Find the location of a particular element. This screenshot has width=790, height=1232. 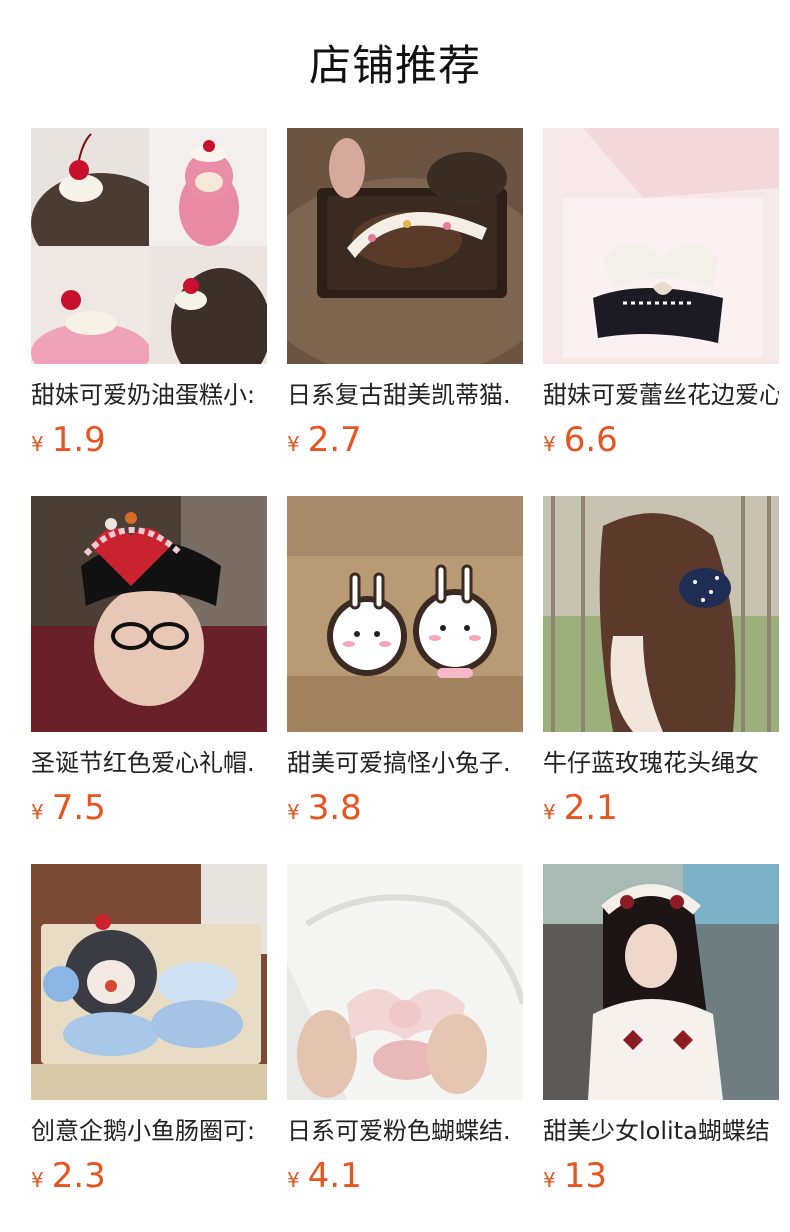

product-price: ¥ 3.8 is located at coordinates (405, 808).